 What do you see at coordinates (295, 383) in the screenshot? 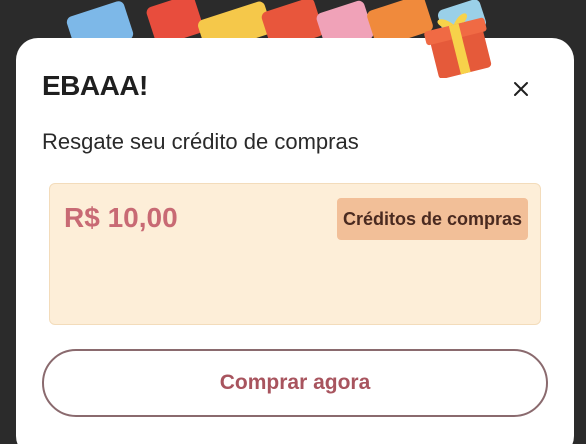
I see `buy-now-button: Comprar agora` at bounding box center [295, 383].